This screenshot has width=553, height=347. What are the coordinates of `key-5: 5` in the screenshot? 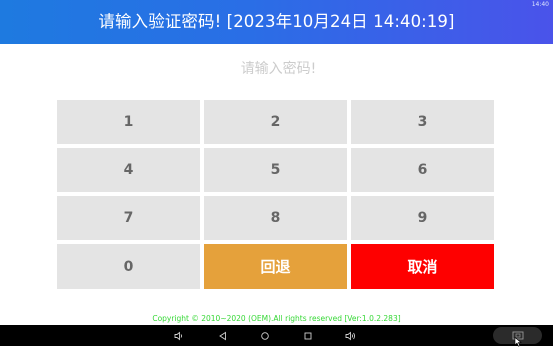 It's located at (275, 170).